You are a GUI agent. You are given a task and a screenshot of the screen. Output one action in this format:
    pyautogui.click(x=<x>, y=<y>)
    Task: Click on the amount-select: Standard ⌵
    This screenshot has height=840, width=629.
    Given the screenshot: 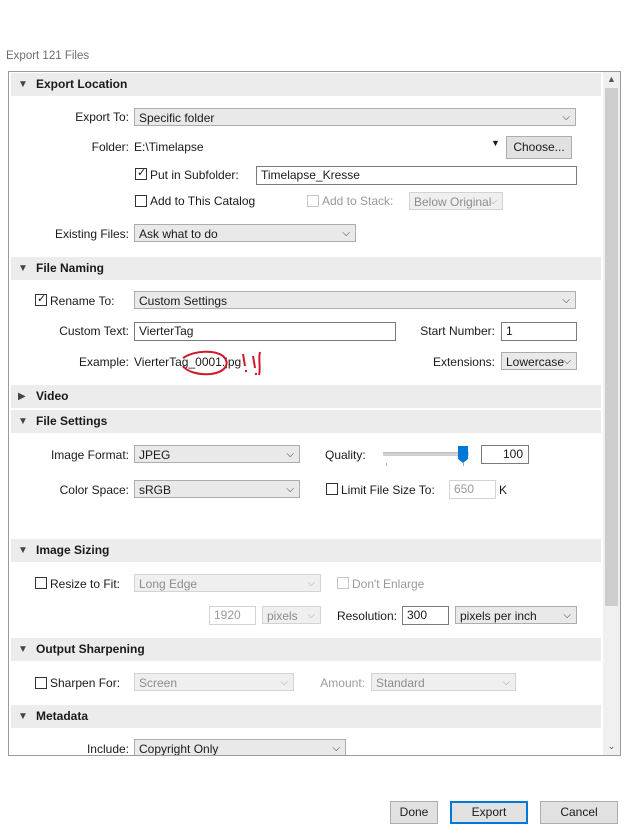 What is the action you would take?
    pyautogui.click(x=443, y=682)
    